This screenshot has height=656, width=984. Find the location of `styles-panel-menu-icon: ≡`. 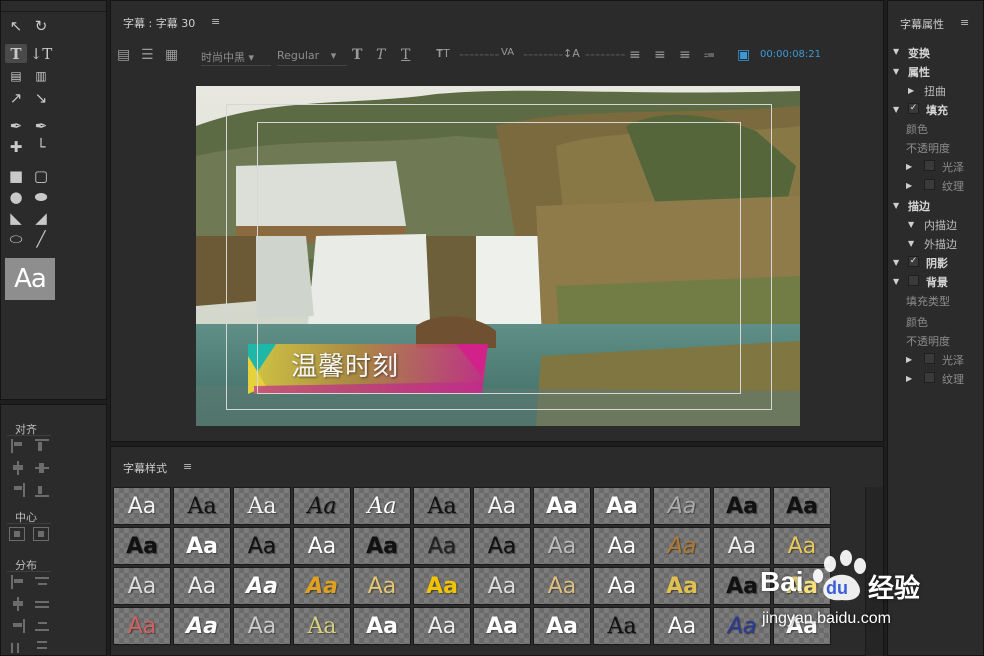

styles-panel-menu-icon: ≡ is located at coordinates (187, 466).